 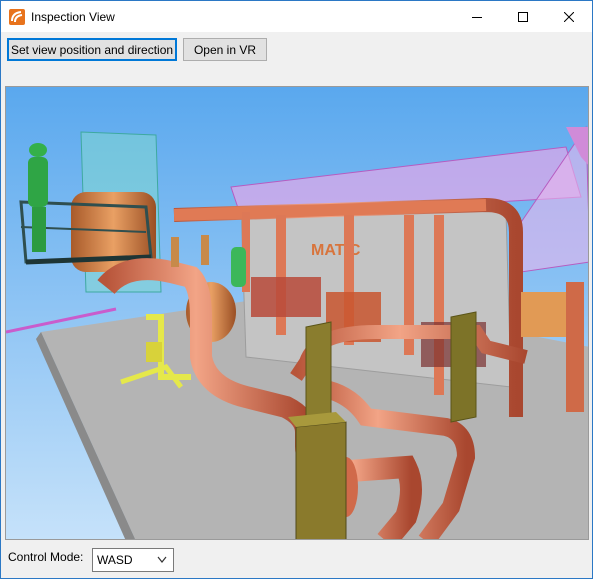 I want to click on structural-column-front, so click(x=321, y=480).